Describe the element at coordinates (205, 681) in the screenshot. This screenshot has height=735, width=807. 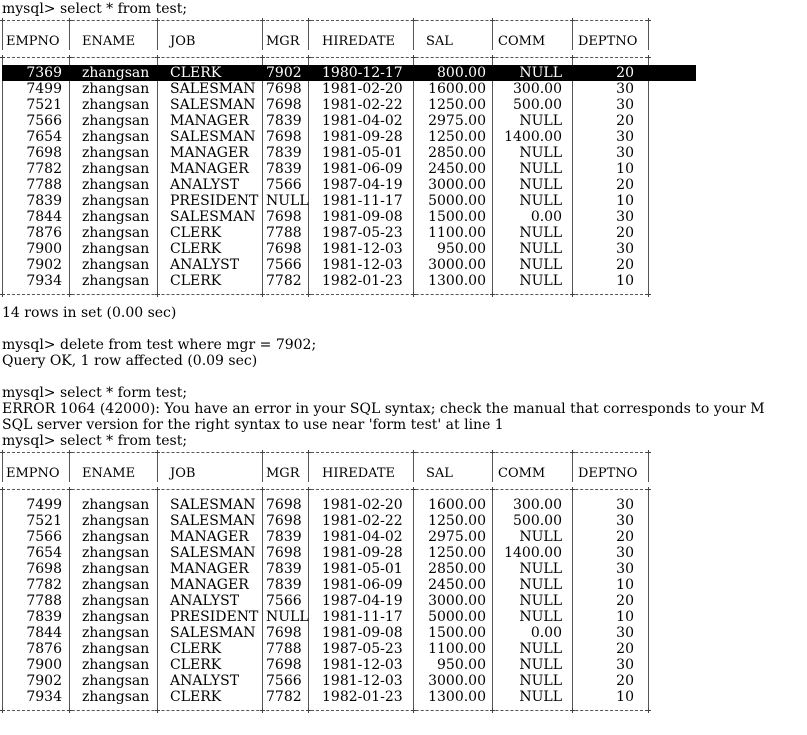
I see `table-cell: ANALYST` at that location.